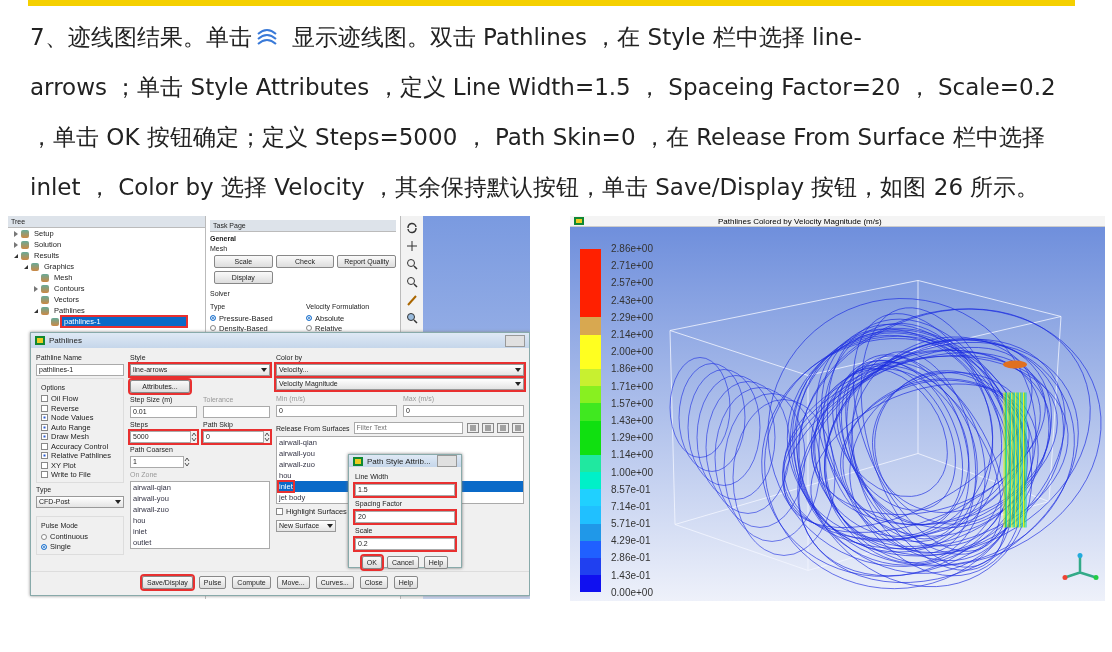 This screenshot has width=1112, height=652. What do you see at coordinates (632, 283) in the screenshot?
I see `scale-label: 2.57e+00` at bounding box center [632, 283].